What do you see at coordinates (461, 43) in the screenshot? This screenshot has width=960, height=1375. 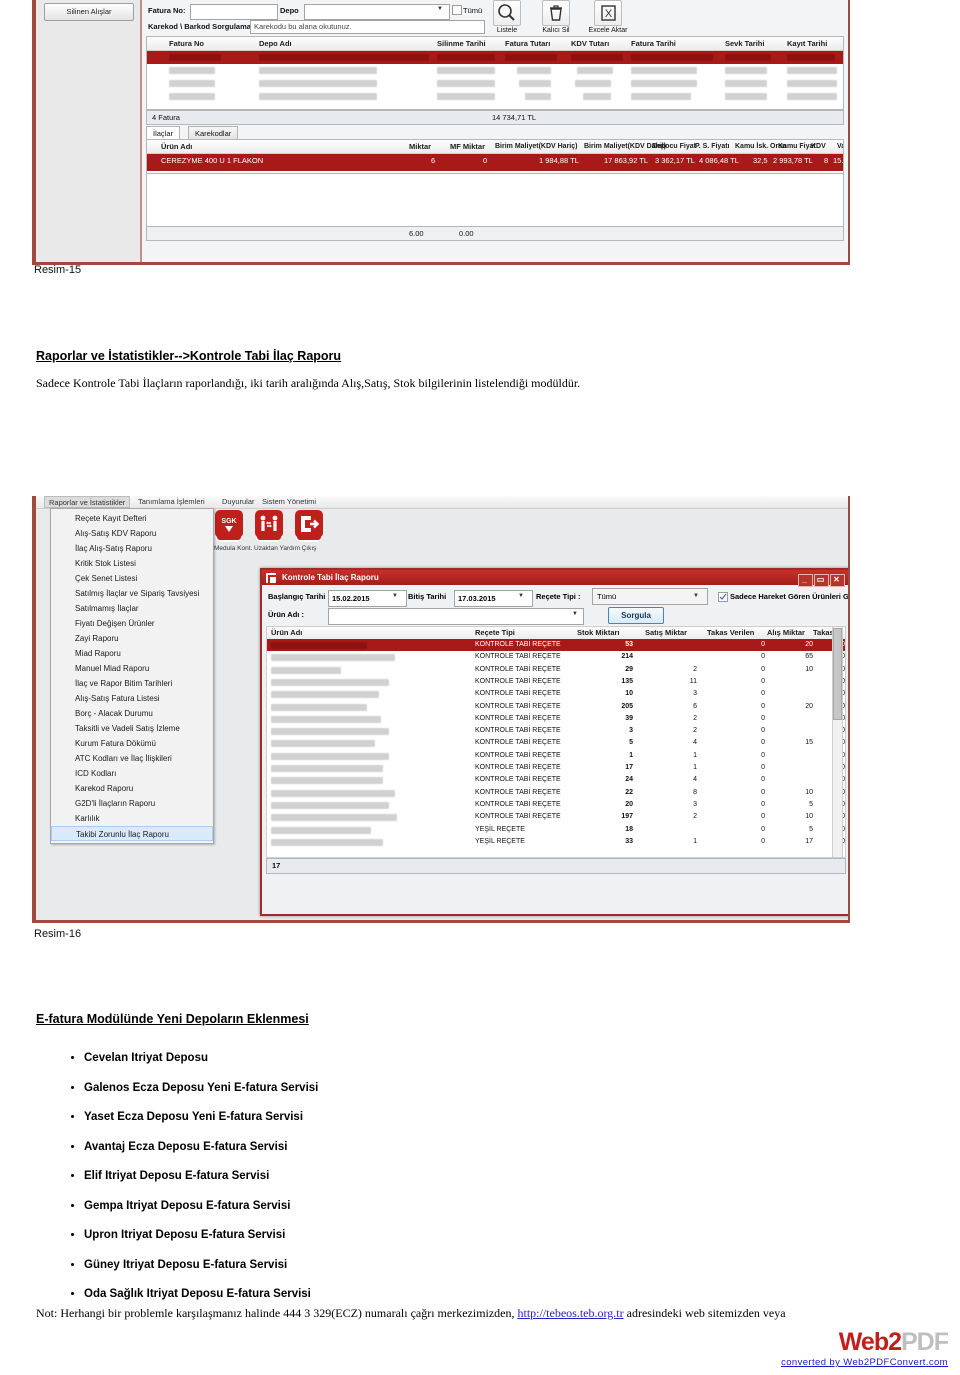 I see `col-silinme-tarihi: Silinme Tarihi` at bounding box center [461, 43].